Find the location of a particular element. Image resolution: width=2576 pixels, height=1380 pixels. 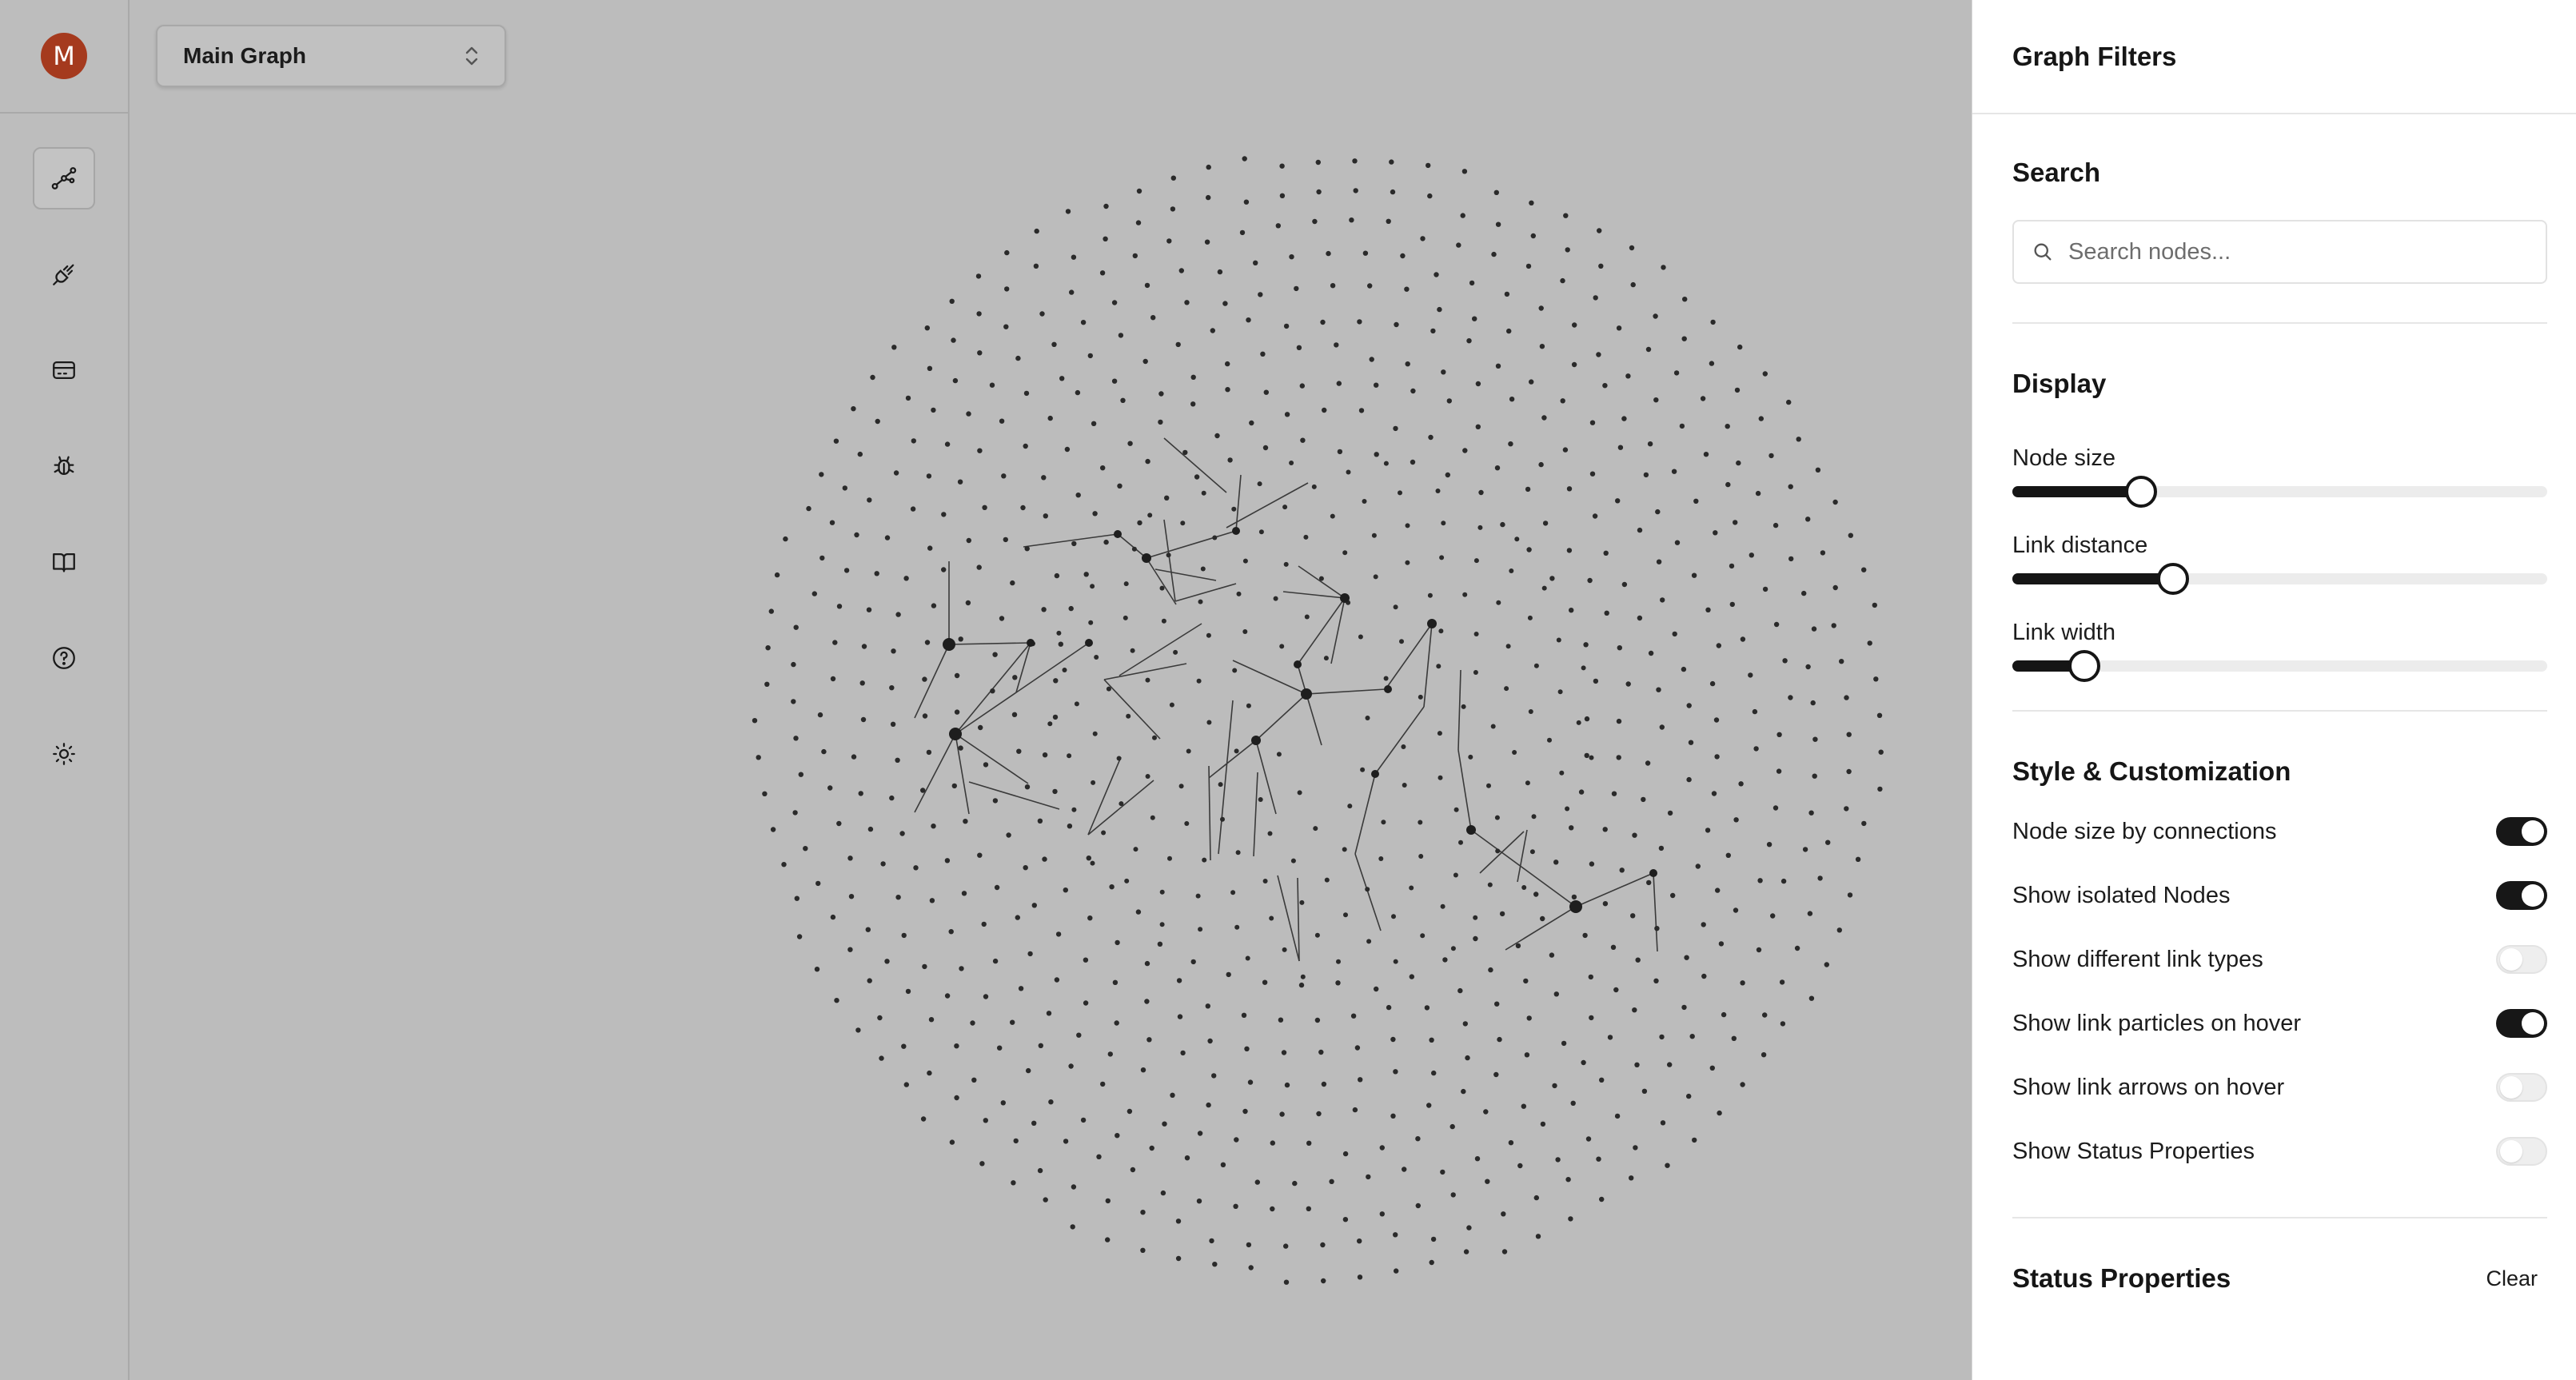

billing-nav-button is located at coordinates (64, 370).